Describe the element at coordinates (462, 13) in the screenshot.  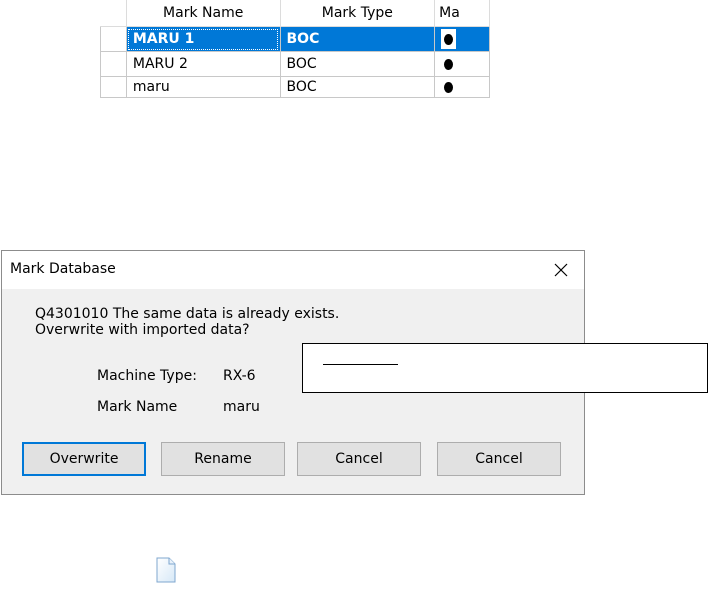
I see `column-header-mark: Ma` at that location.